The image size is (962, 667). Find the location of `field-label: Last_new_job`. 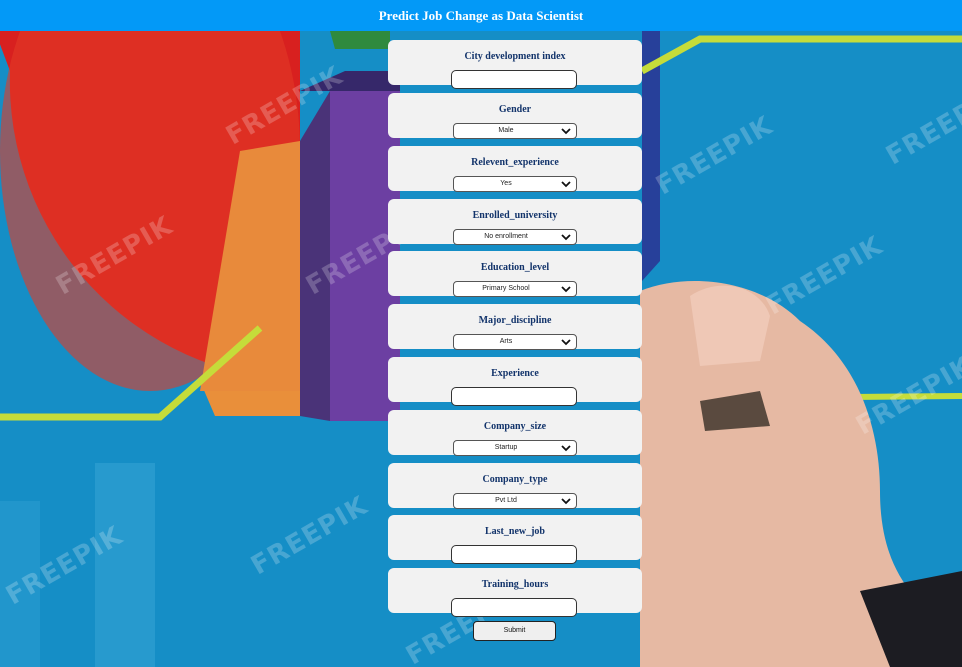

field-label: Last_new_job is located at coordinates (514, 531).